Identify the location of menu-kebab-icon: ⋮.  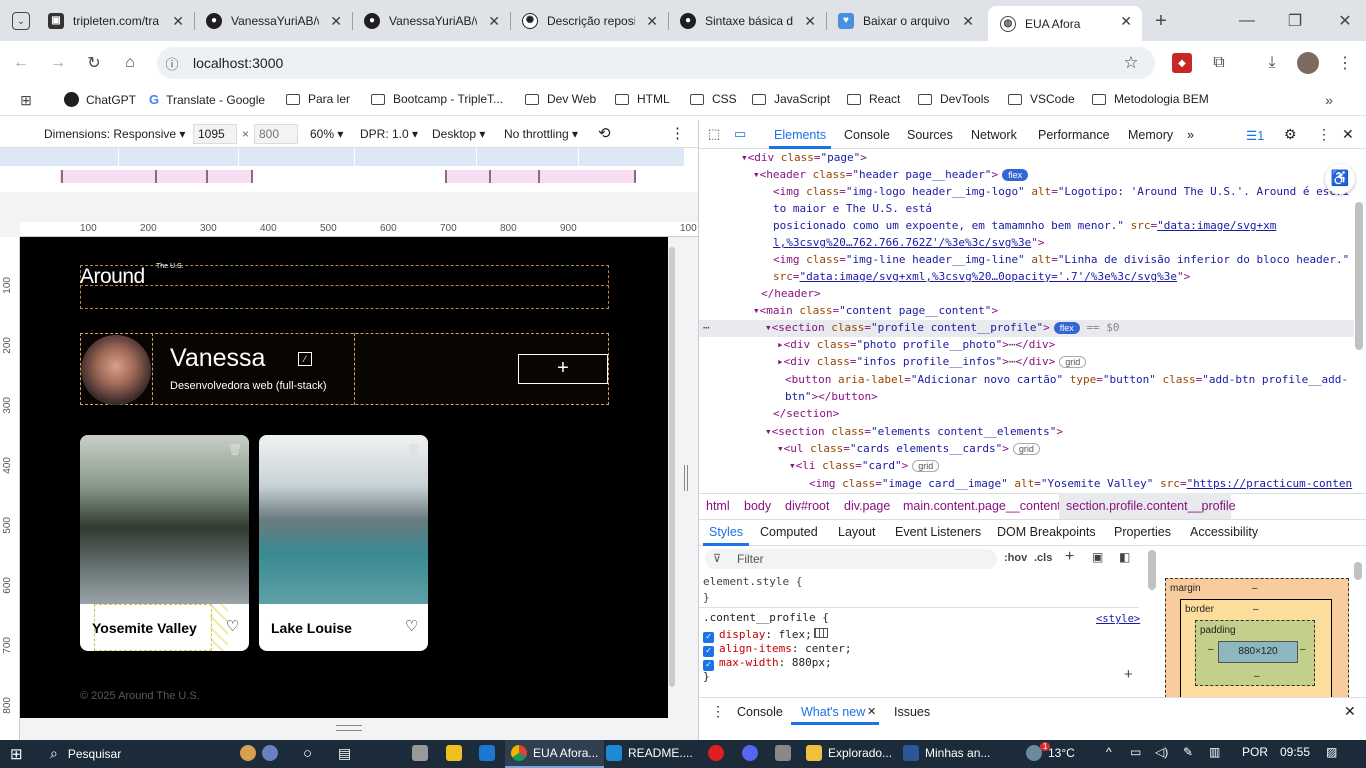
(1345, 63).